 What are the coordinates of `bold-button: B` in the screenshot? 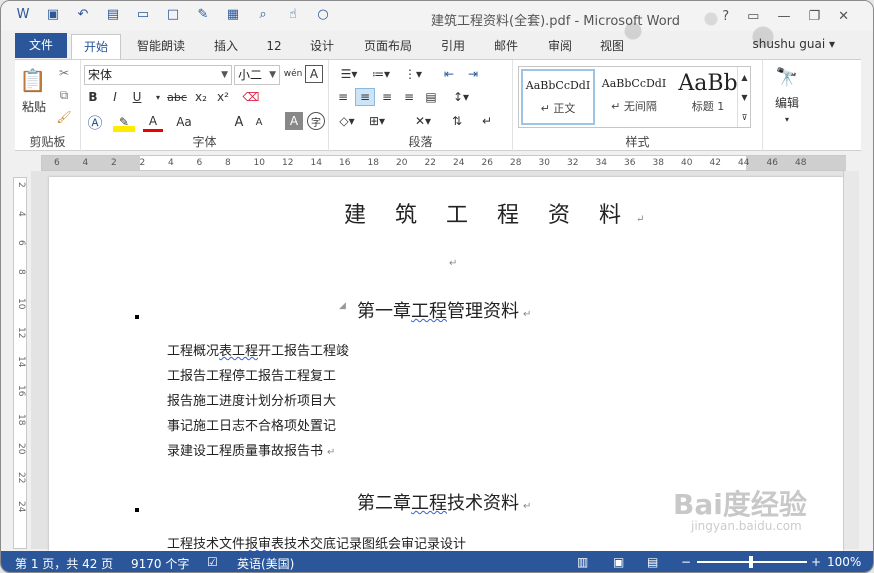 It's located at (93, 97).